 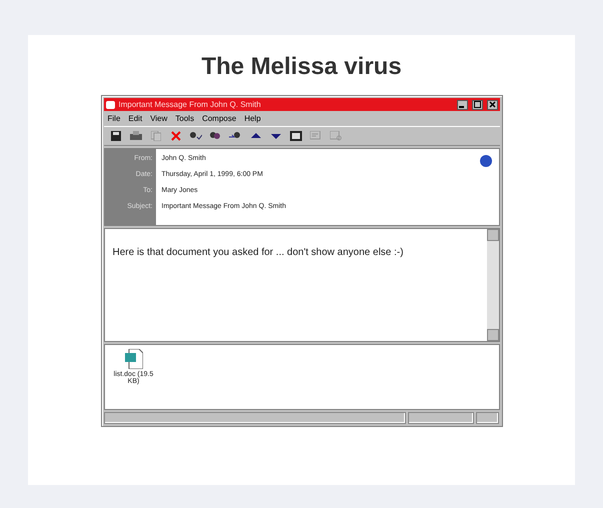 I want to click on address-book-button, so click(x=296, y=136).